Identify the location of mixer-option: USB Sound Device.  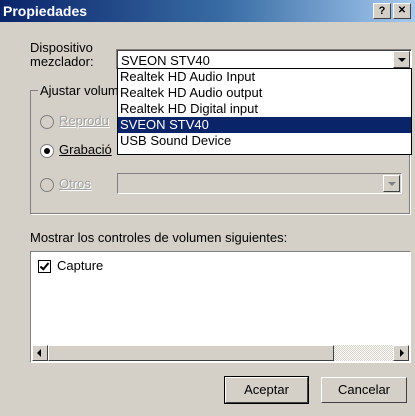
(264, 141).